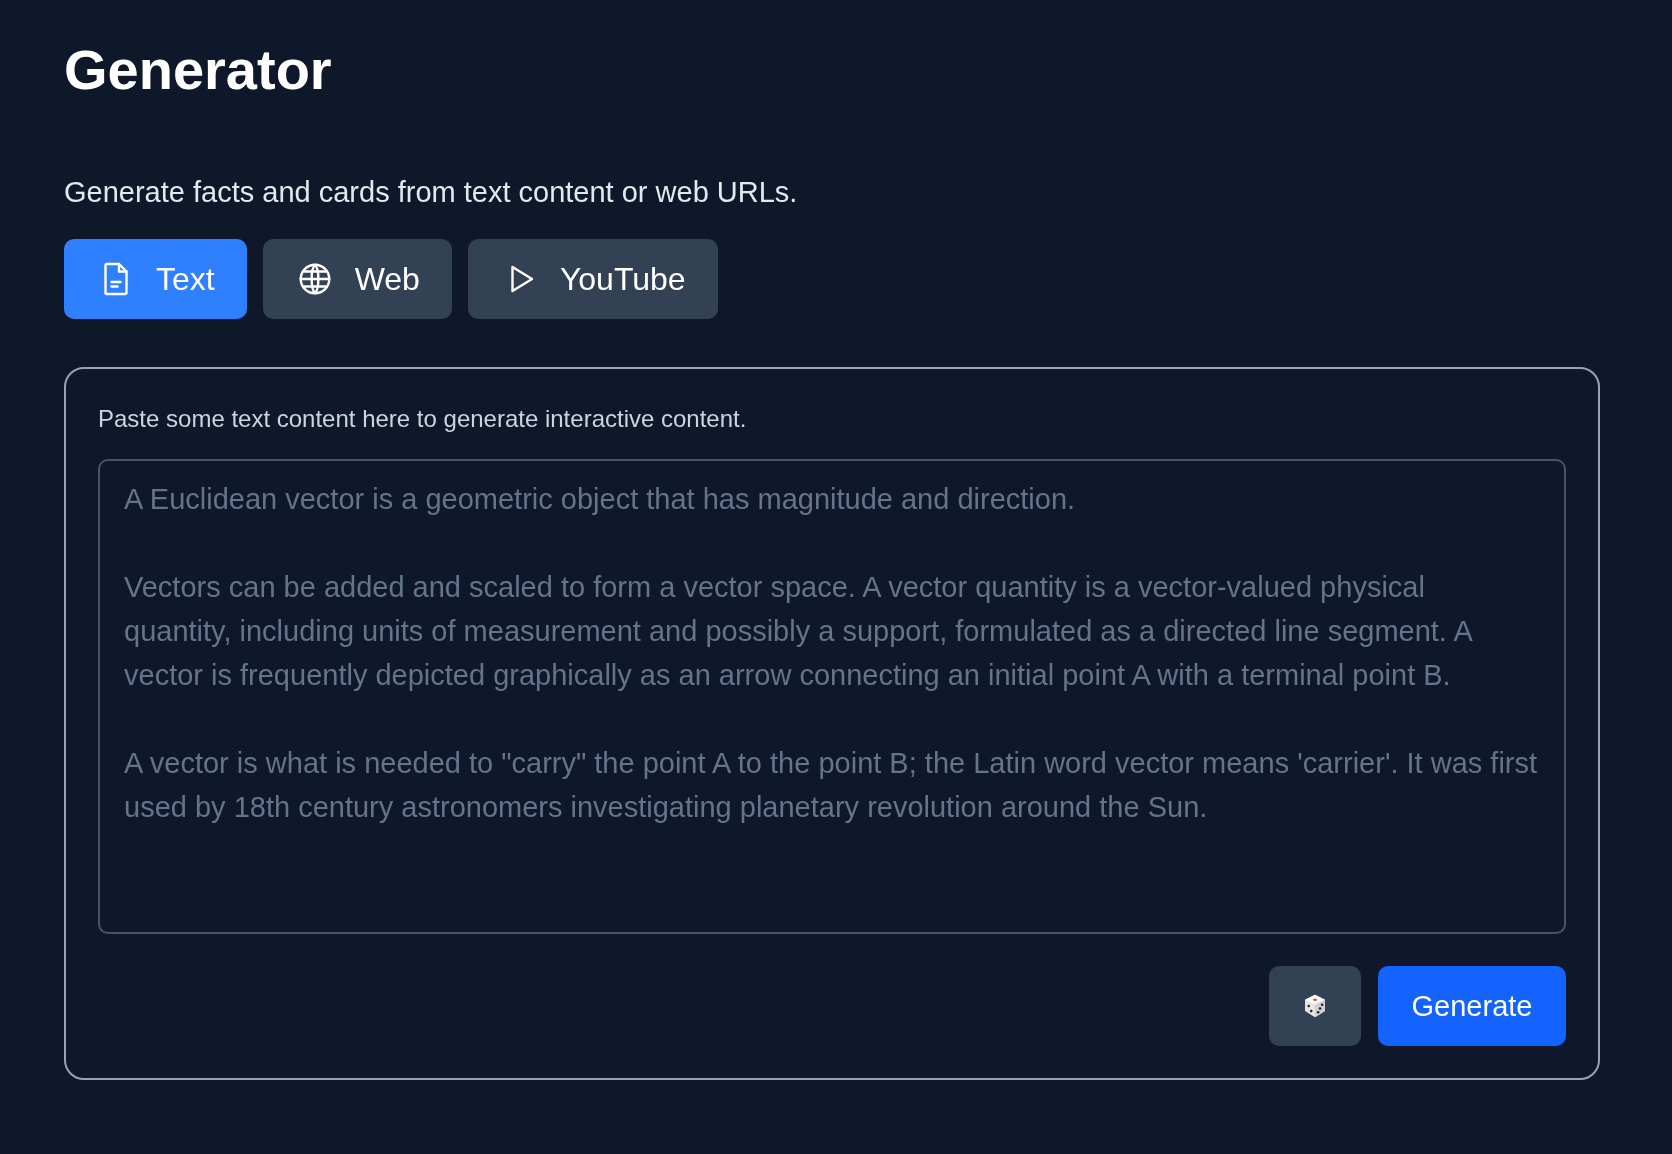  I want to click on tab: Web, so click(357, 279).